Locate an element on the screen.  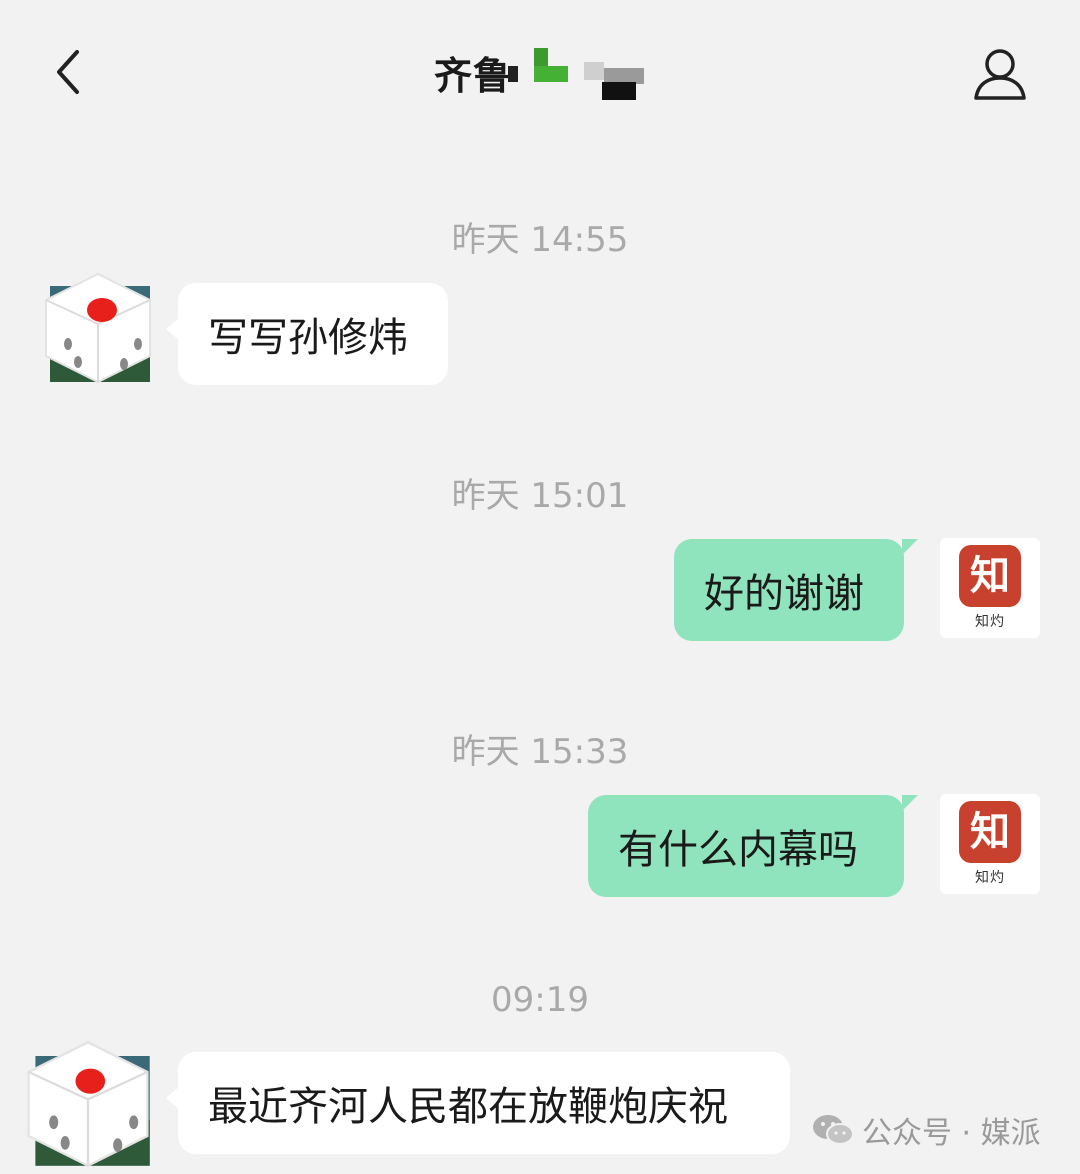
message-bubble-sent: 好的谢谢 is located at coordinates (796, 590).